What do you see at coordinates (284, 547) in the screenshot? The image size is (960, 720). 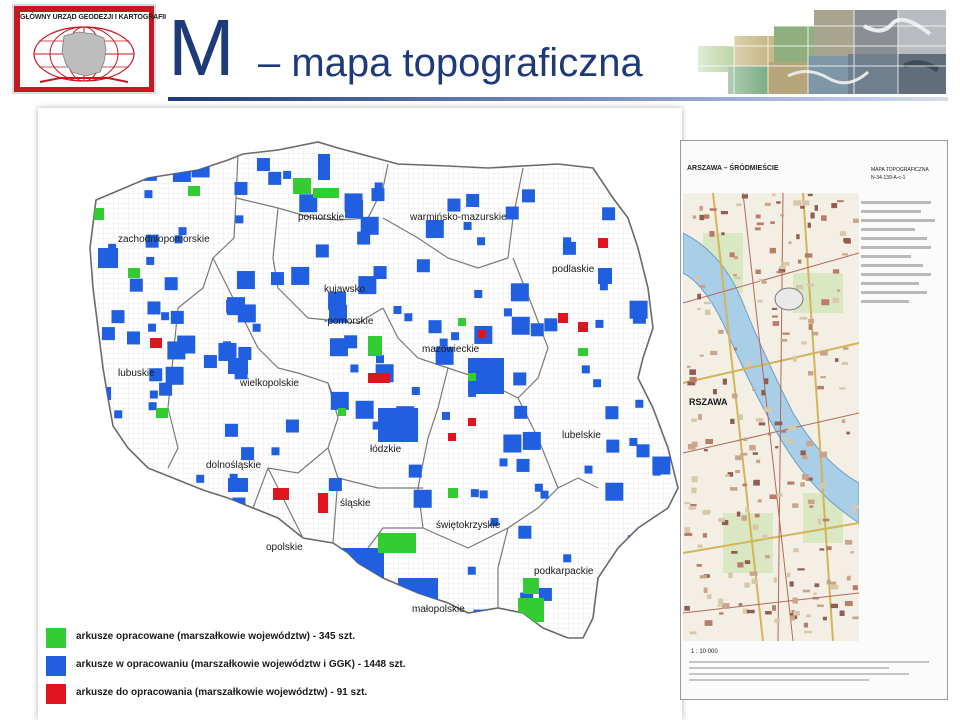 I see `region-label-opolskie: opolskie` at bounding box center [284, 547].